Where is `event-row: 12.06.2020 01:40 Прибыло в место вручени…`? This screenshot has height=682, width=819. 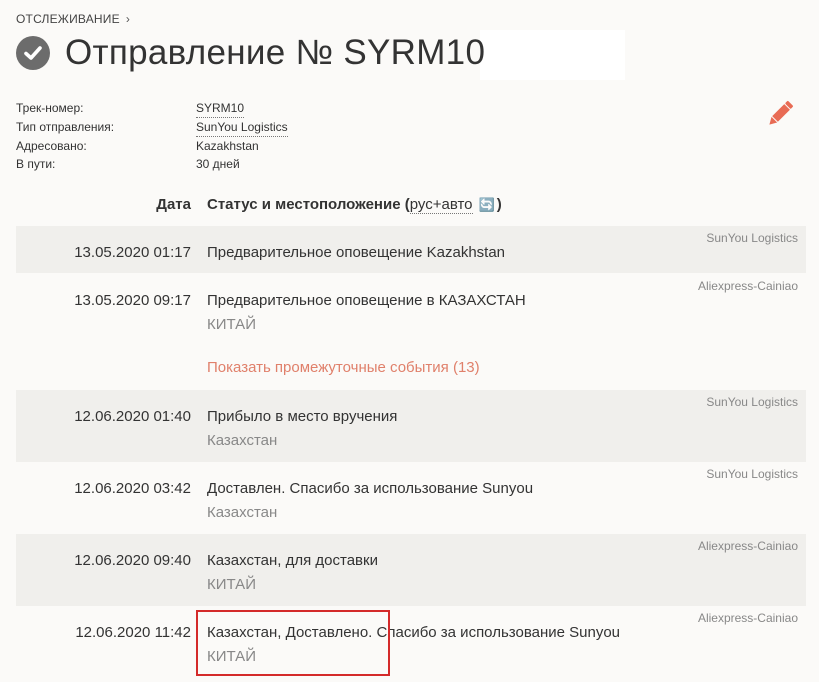
event-row: 12.06.2020 01:40 Прибыло в место вручени… is located at coordinates (411, 426).